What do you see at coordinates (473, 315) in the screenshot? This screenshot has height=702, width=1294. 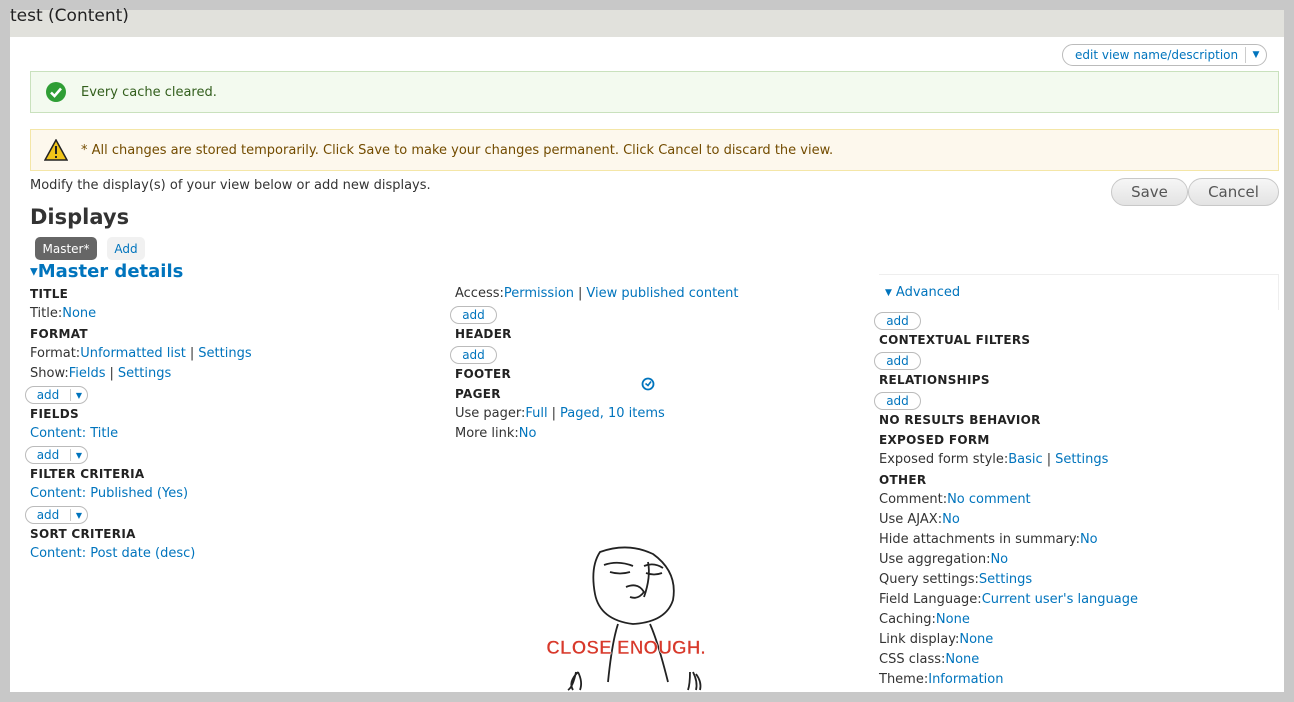 I see `add-header-button: add` at bounding box center [473, 315].